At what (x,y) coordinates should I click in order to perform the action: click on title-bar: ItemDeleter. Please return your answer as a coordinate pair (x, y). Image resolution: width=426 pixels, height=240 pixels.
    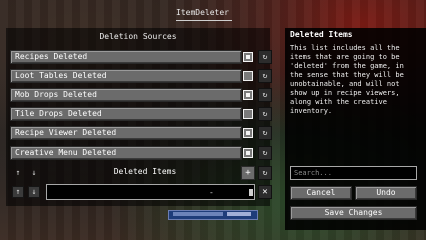
    Looking at the image, I should click on (213, 13).